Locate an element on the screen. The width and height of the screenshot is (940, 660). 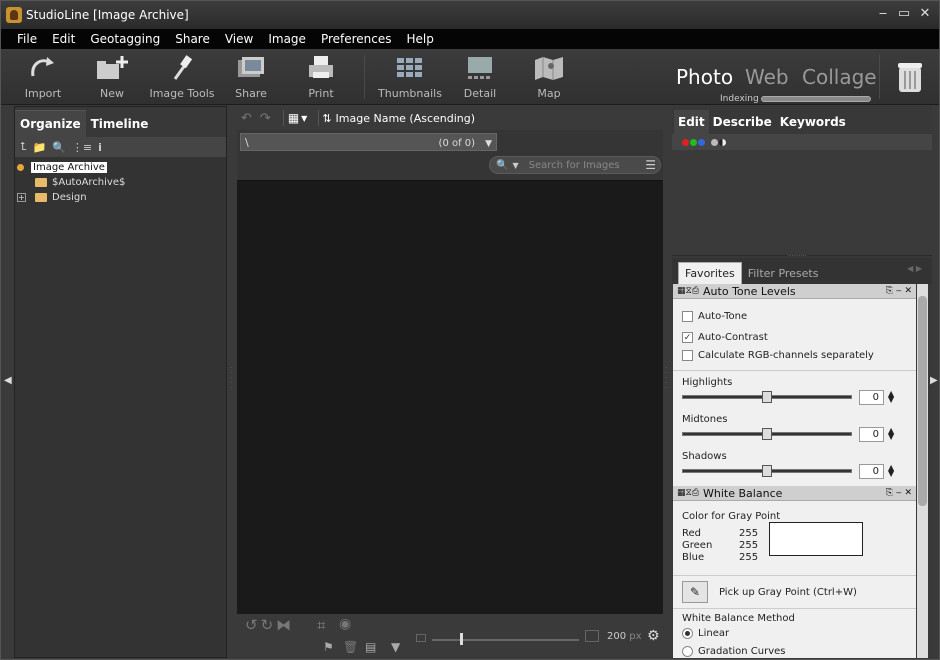
gradation-radio: Gradation Curves is located at coordinates (794, 650).